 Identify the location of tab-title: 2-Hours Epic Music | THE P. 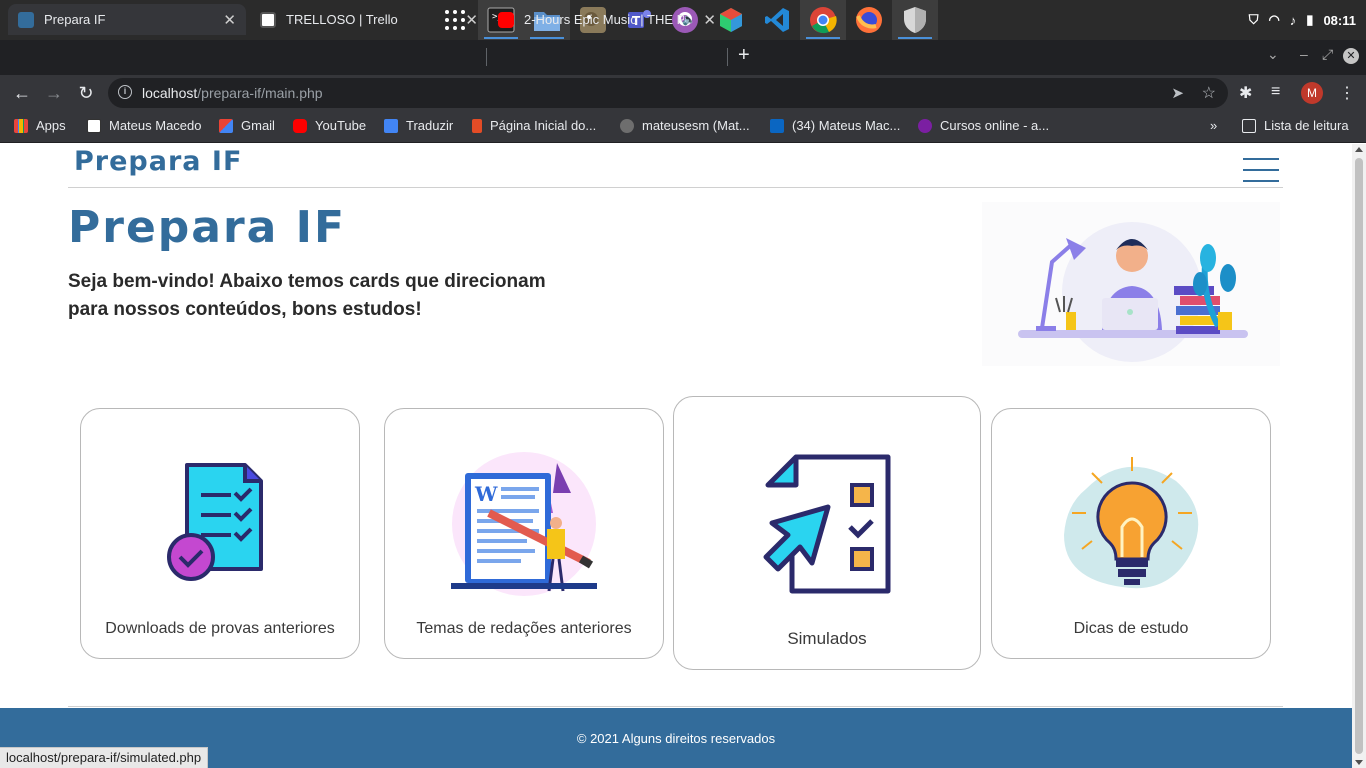
(604, 19).